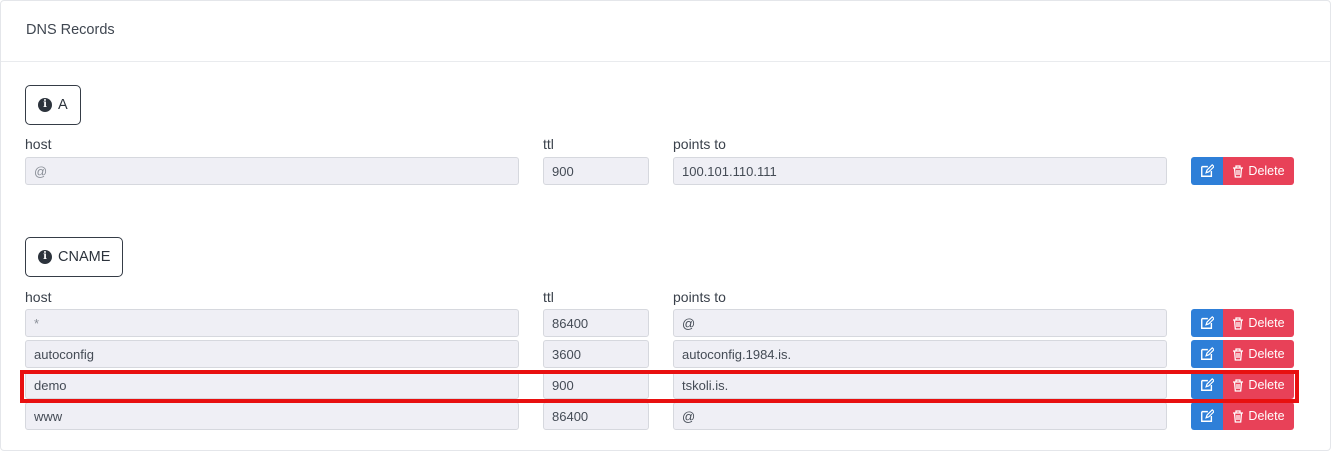 The image size is (1331, 451). I want to click on host-field: @, so click(272, 171).